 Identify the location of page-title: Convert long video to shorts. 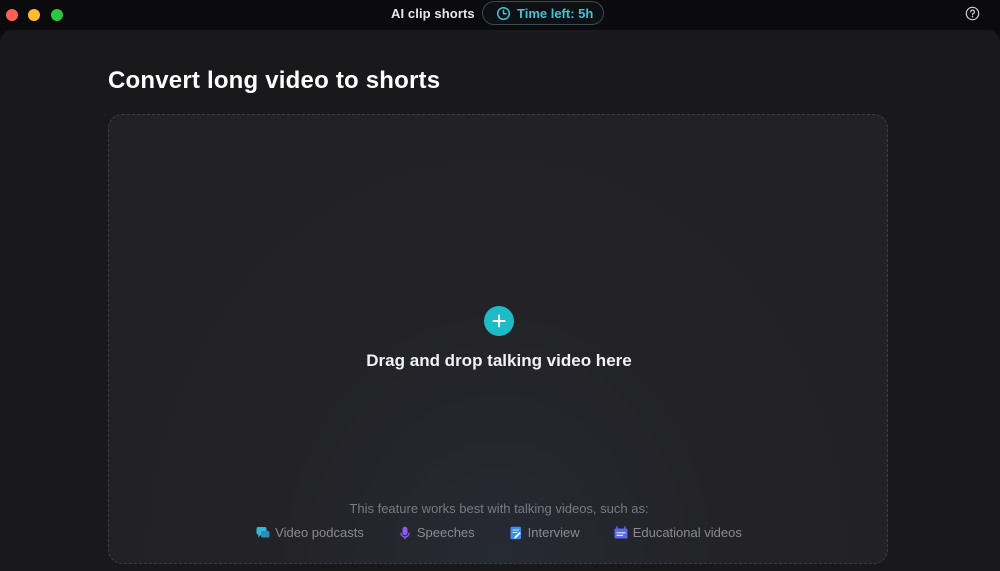
(274, 80).